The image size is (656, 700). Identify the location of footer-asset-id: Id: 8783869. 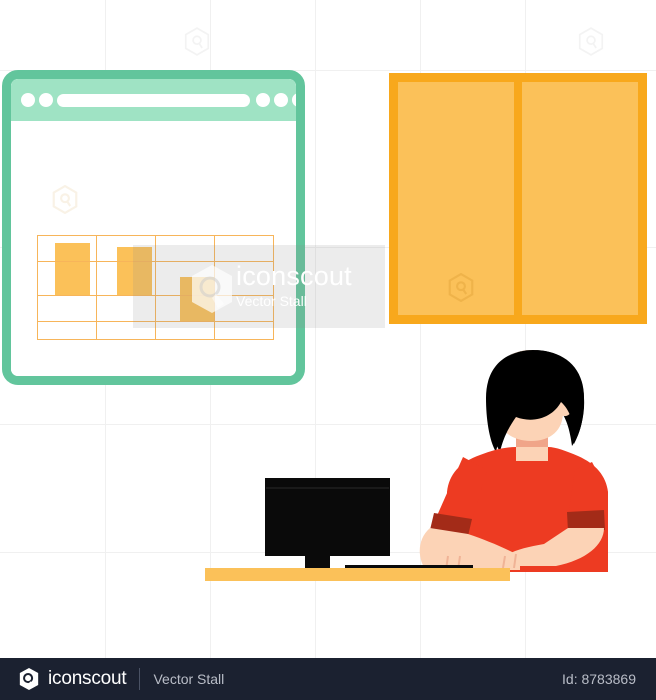
(599, 679).